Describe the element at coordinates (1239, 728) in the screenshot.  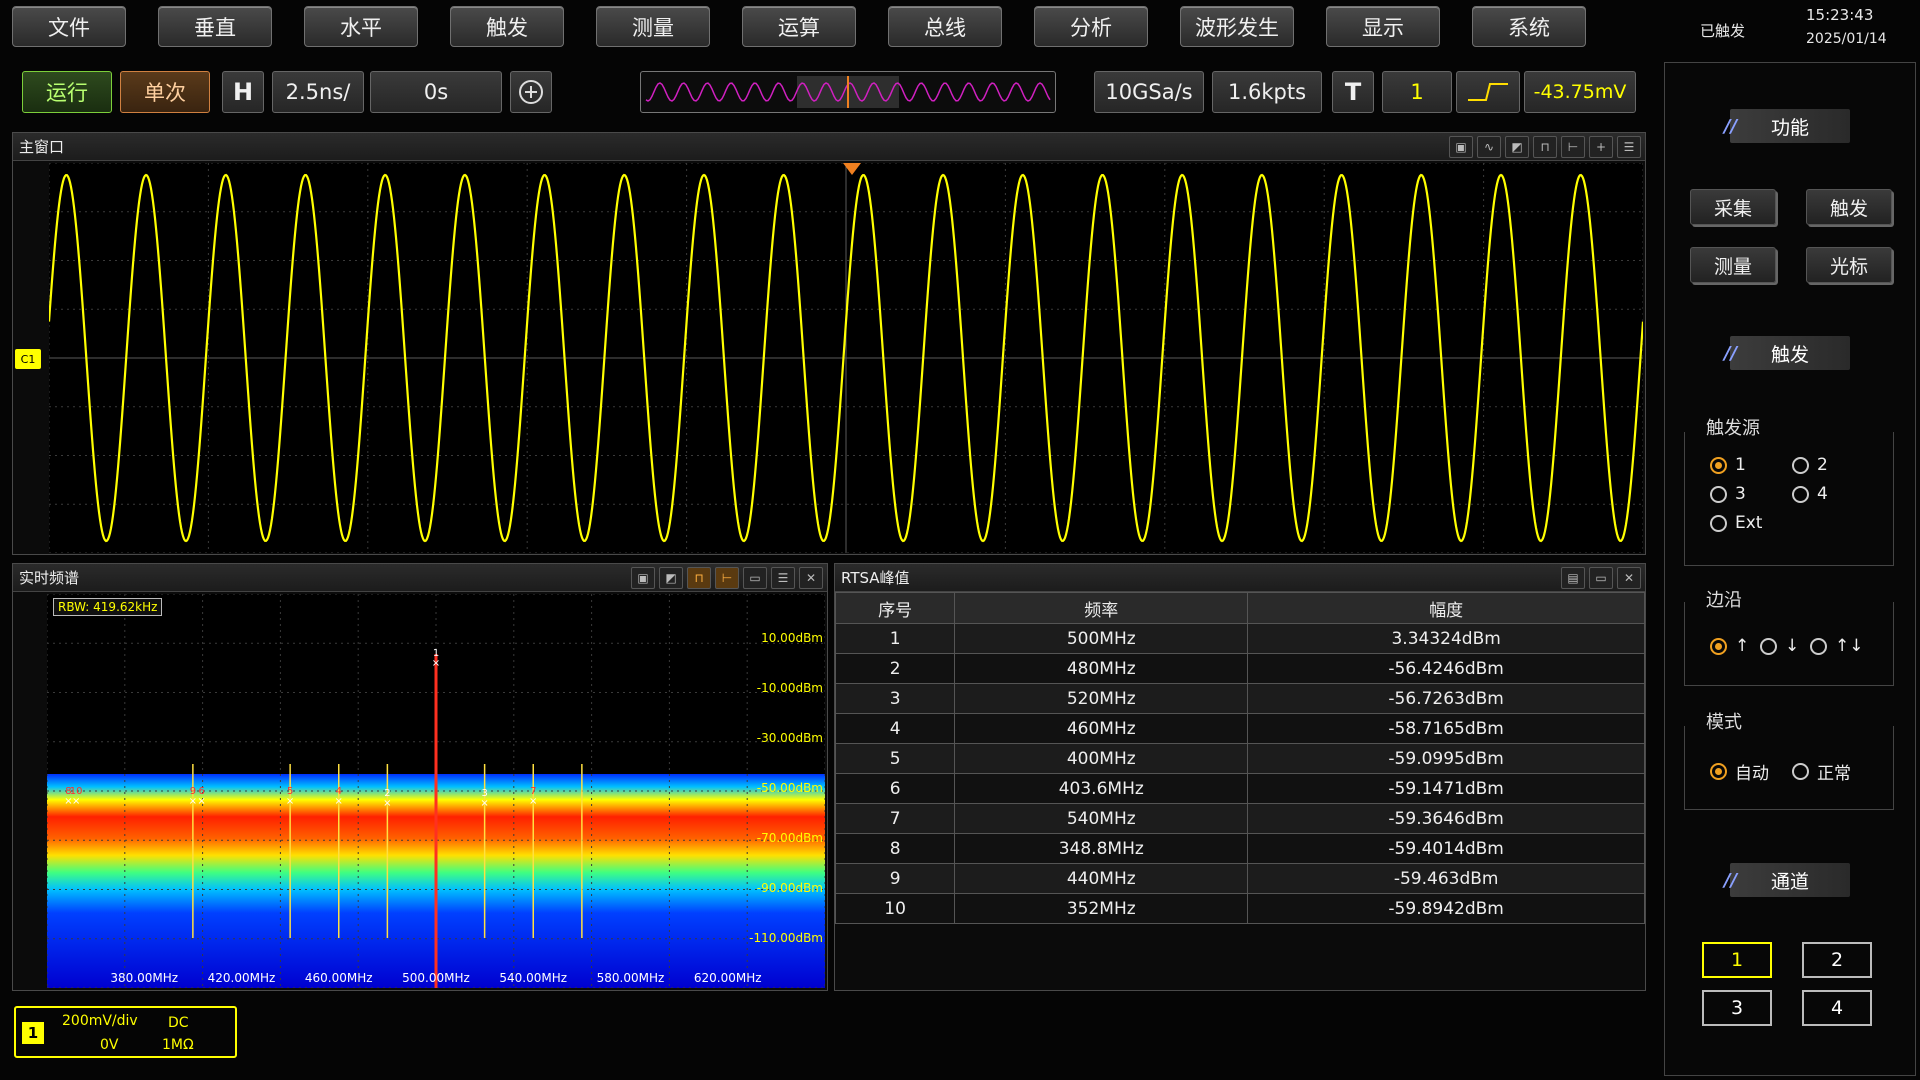
I see `table-row: 4 460MHz -58.7165dBm` at that location.